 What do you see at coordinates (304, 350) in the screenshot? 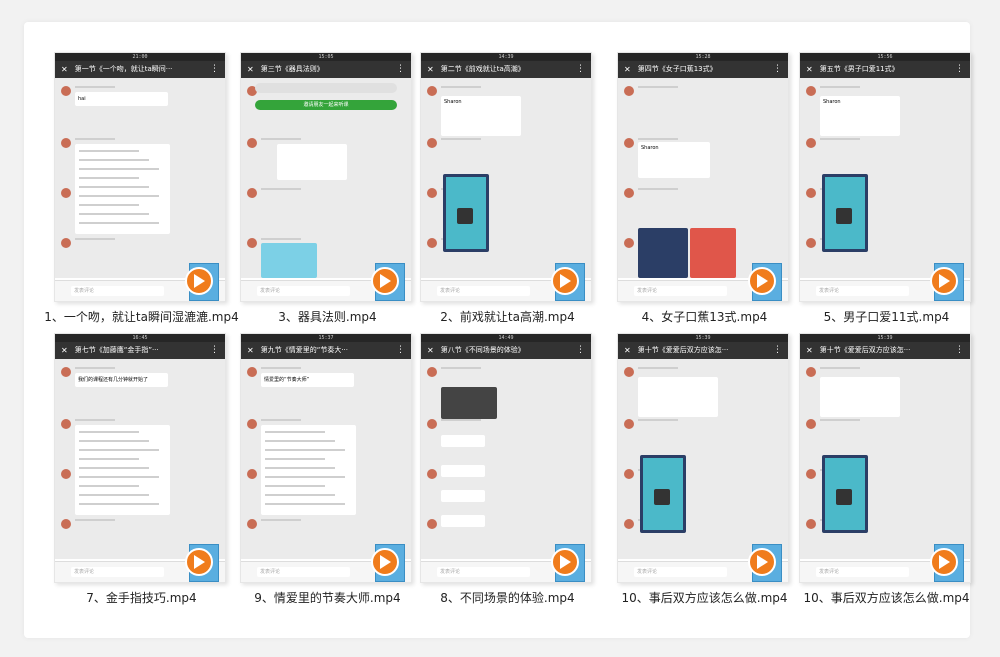
I see `chat-title: 第九节《情爱里的“节奏大···` at bounding box center [304, 350].